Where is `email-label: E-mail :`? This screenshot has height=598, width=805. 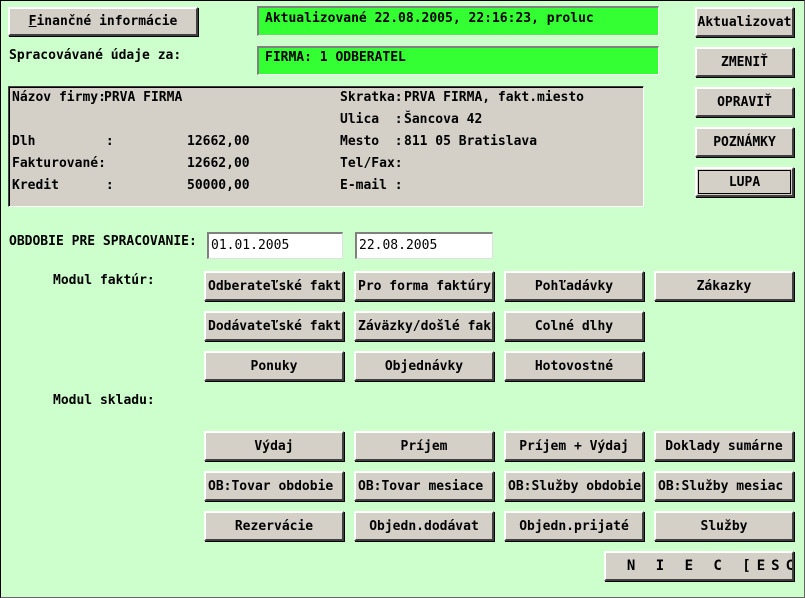
email-label: E-mail : is located at coordinates (371, 185).